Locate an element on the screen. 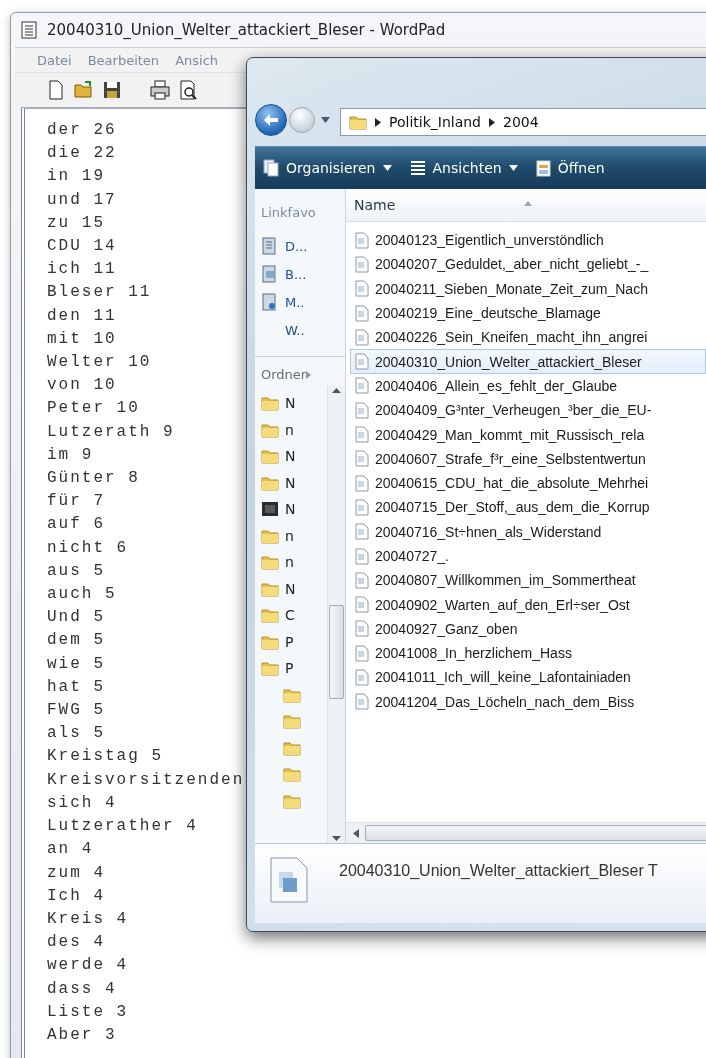 Image resolution: width=706 pixels, height=1058 pixels. file-item: 20040615_CDU_hat_die_absolute_Mehrhei is located at coordinates (528, 483).